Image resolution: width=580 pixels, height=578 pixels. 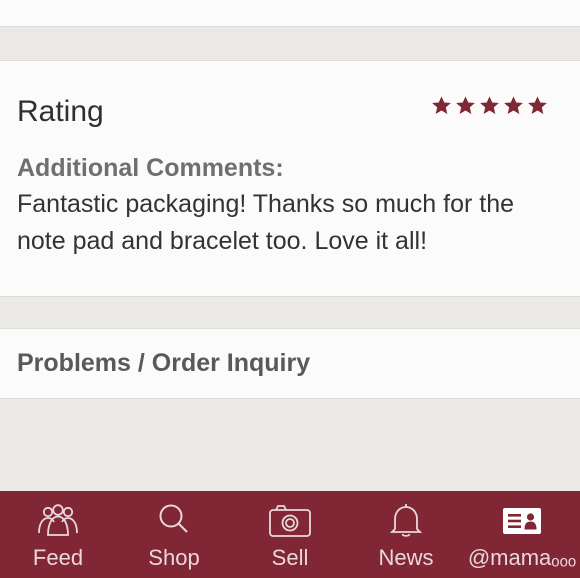 I want to click on star-rating, so click(x=489, y=105).